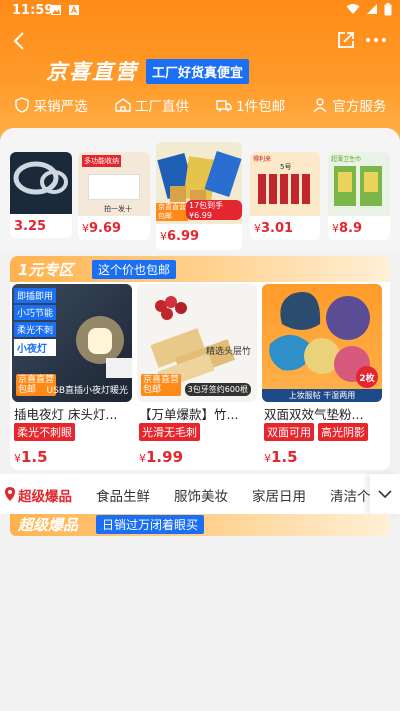 The width and height of the screenshot is (400, 711). I want to click on product-card: 2枚 上妆服帖 干湿两用 双面双效气垫粉... 双面可用 高光阴影 ¥1.5, so click(322, 376).